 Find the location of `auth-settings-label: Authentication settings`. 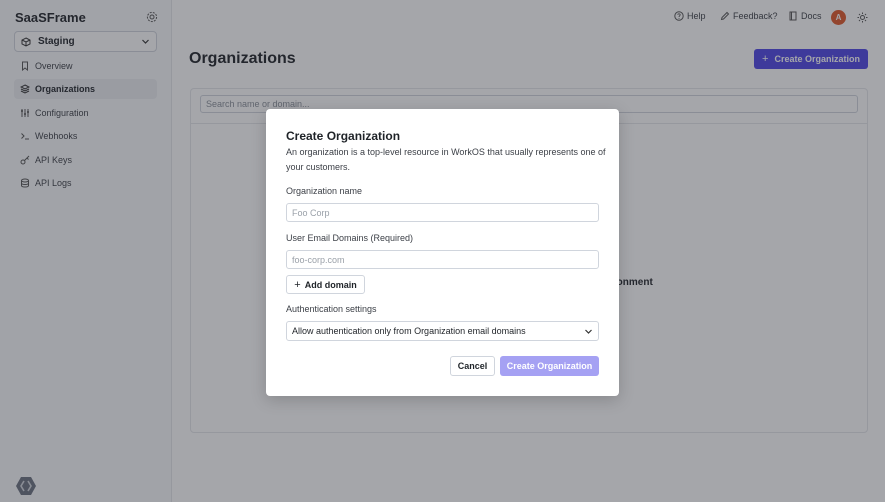

auth-settings-label: Authentication settings is located at coordinates (331, 309).